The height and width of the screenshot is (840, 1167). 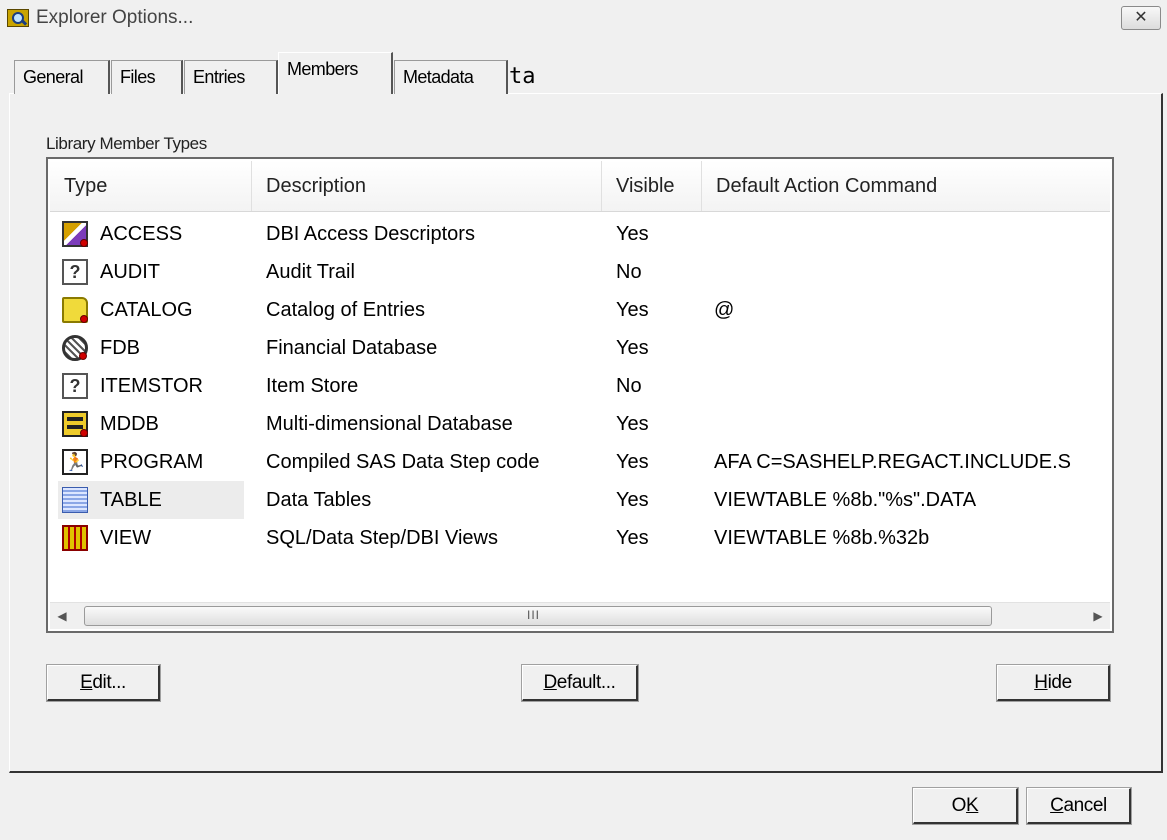 I want to click on close-icon: ✕, so click(x=1141, y=17).